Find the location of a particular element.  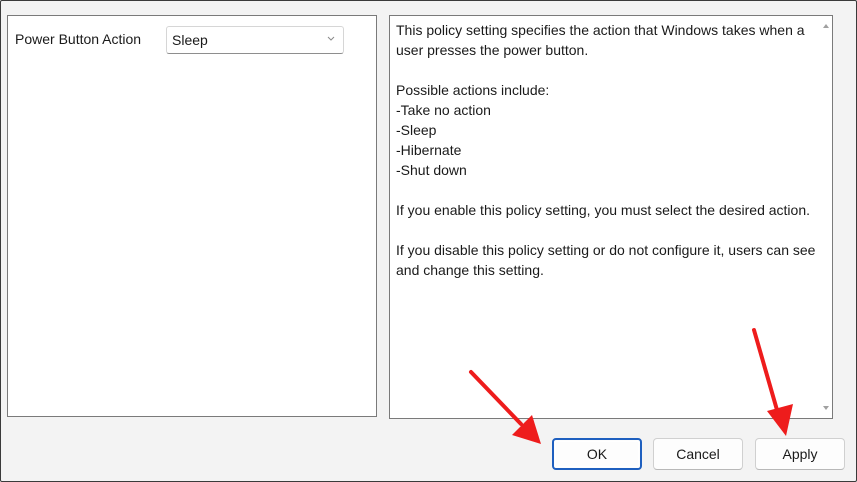

select-value: Sleep is located at coordinates (190, 40).